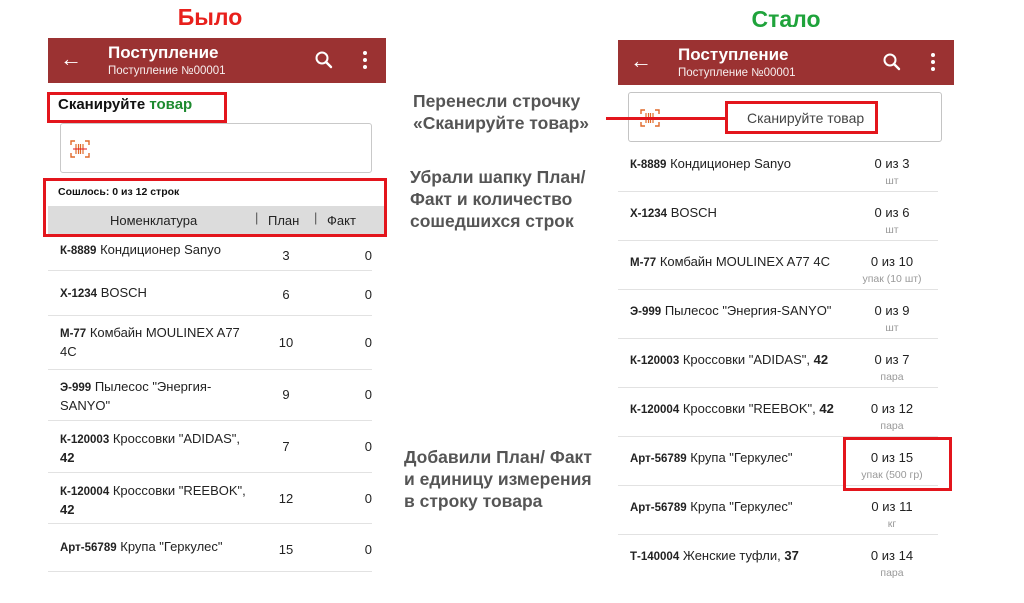 Image resolution: width=1024 pixels, height=603 pixels. What do you see at coordinates (778, 216) in the screenshot?
I see `list-item: Х-1234 BOSCH 0 из 6 шт` at bounding box center [778, 216].